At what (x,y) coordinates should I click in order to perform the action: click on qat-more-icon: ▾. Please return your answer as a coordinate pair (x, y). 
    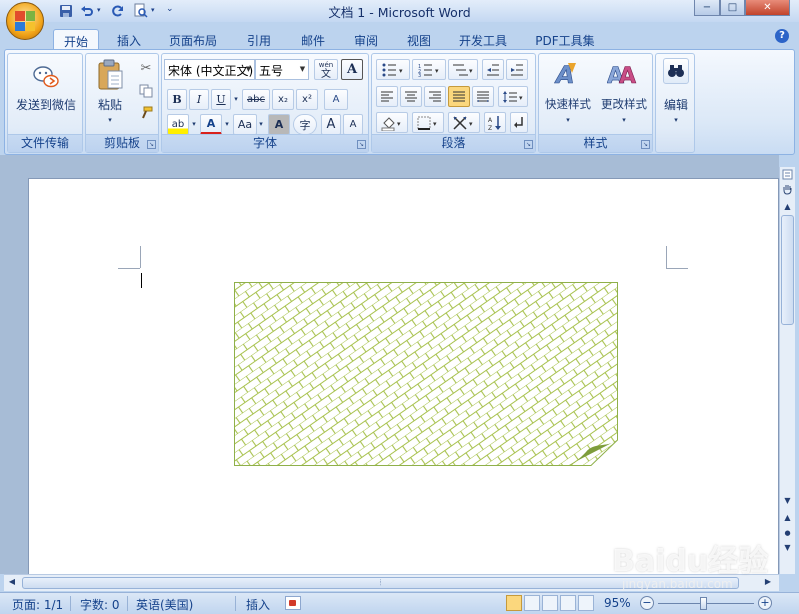
    Looking at the image, I should click on (153, 10).